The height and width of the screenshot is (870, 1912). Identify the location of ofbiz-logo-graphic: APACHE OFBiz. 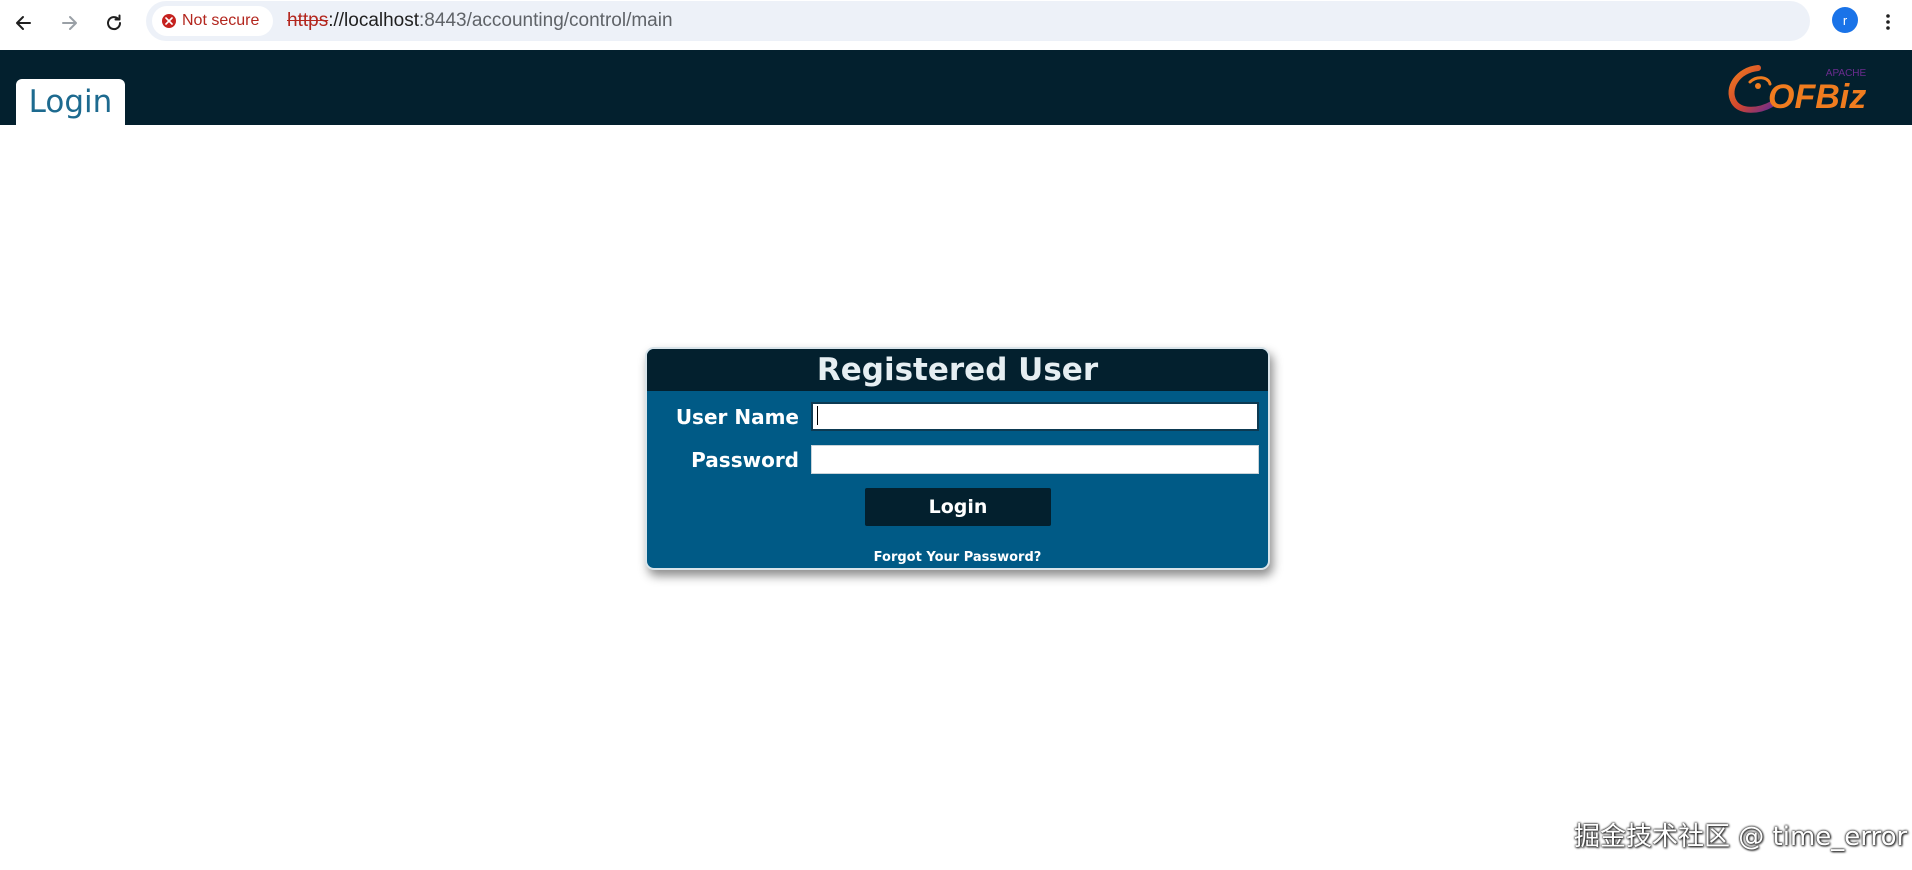
(1797, 90).